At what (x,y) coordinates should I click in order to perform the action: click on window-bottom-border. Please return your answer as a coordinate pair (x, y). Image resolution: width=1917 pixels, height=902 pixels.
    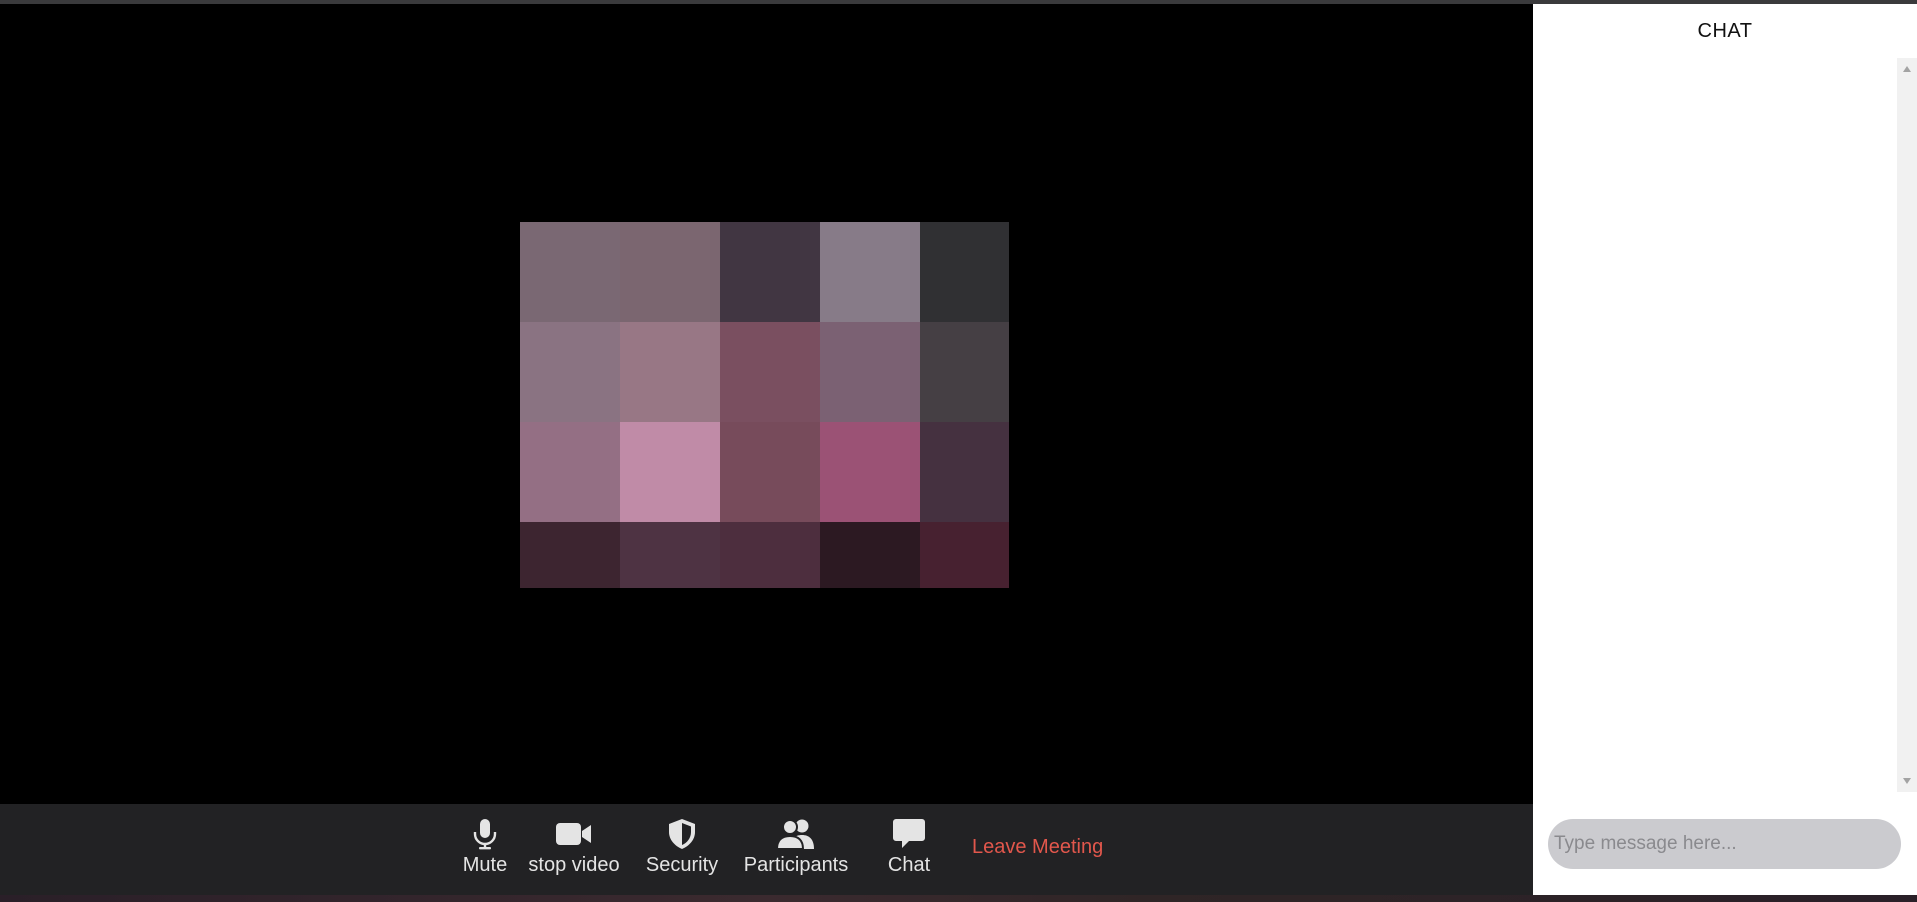
    Looking at the image, I should click on (958, 898).